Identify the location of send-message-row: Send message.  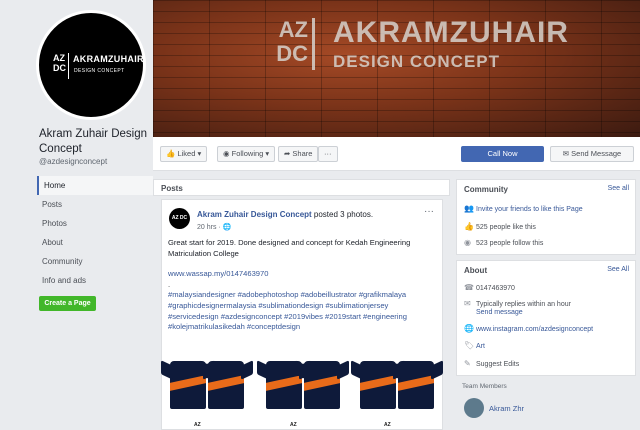
(493, 312).